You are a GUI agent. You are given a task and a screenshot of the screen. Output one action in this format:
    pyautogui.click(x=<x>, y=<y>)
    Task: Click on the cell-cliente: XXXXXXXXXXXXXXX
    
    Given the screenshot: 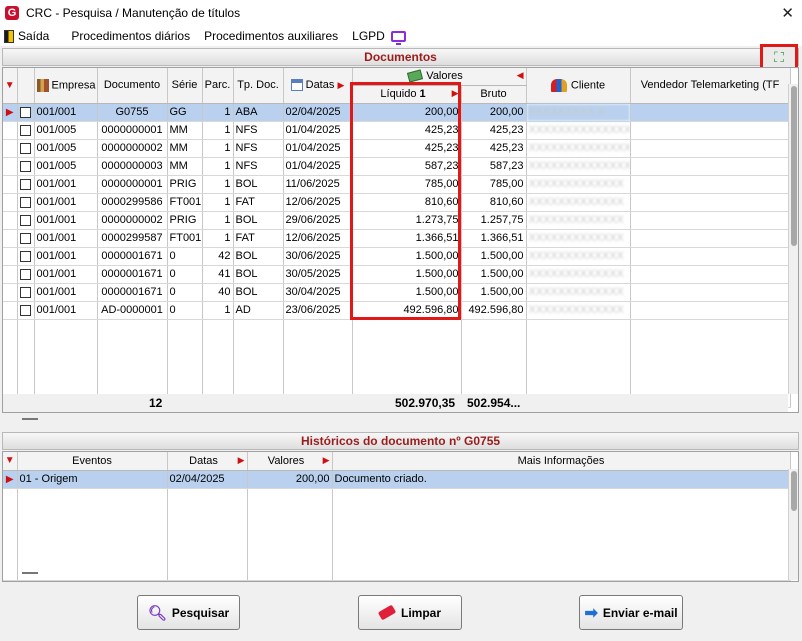 What is the action you would take?
    pyautogui.click(x=578, y=166)
    